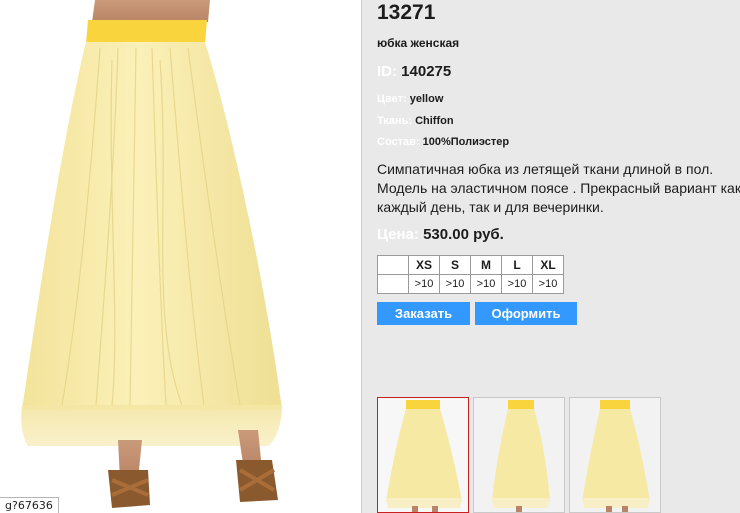  What do you see at coordinates (455, 265) in the screenshot?
I see `size-s: S` at bounding box center [455, 265].